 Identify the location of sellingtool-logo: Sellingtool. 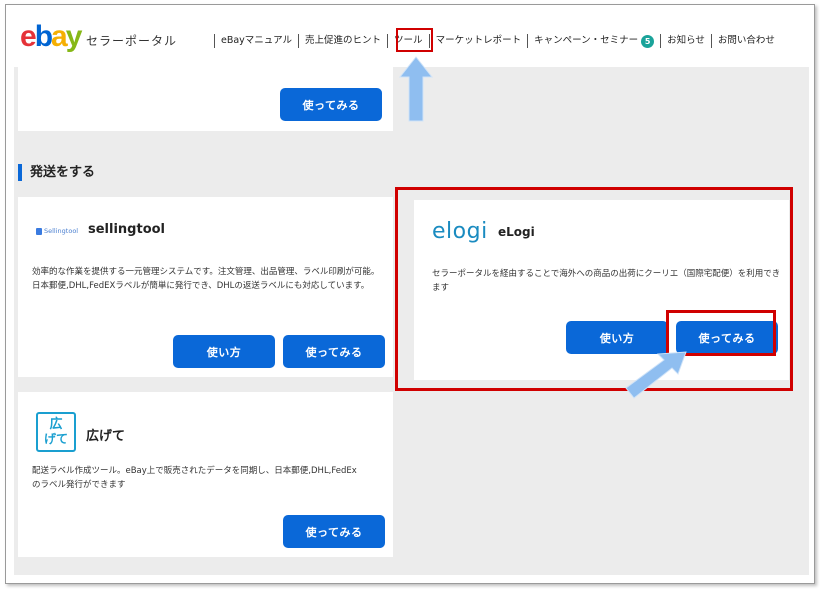
(57, 231).